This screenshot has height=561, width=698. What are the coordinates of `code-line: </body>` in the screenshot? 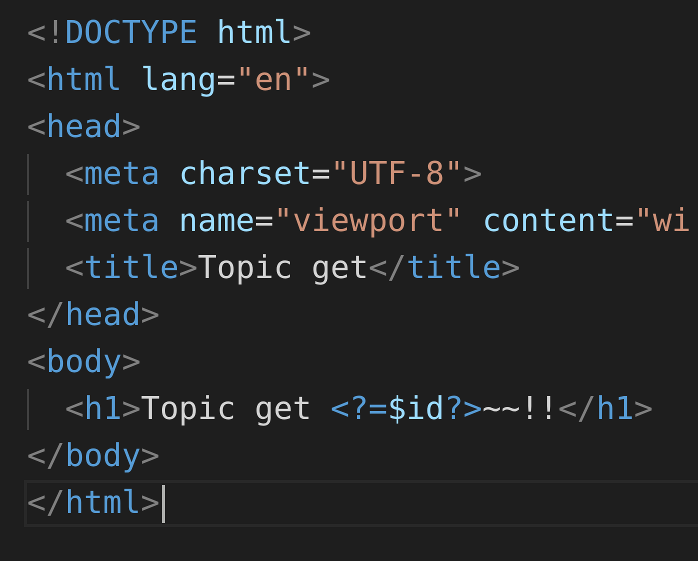 It's located at (93, 456).